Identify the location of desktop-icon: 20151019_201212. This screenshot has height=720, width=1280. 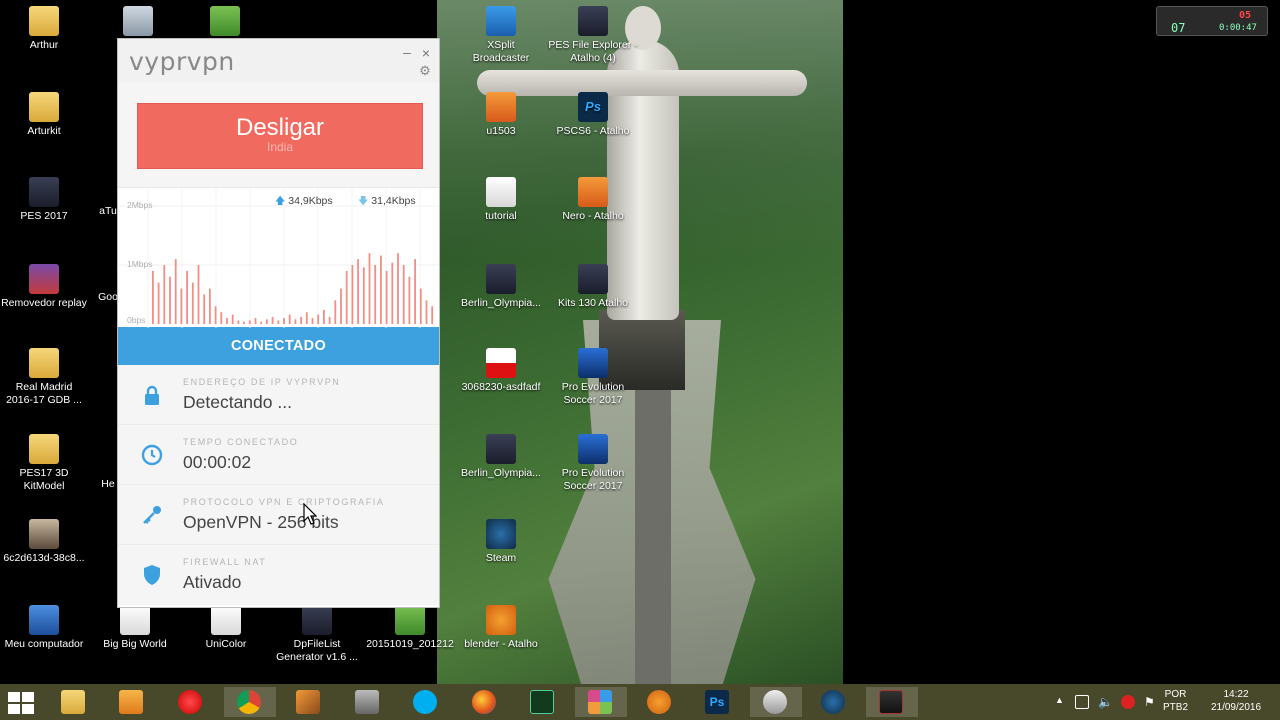
(410, 628).